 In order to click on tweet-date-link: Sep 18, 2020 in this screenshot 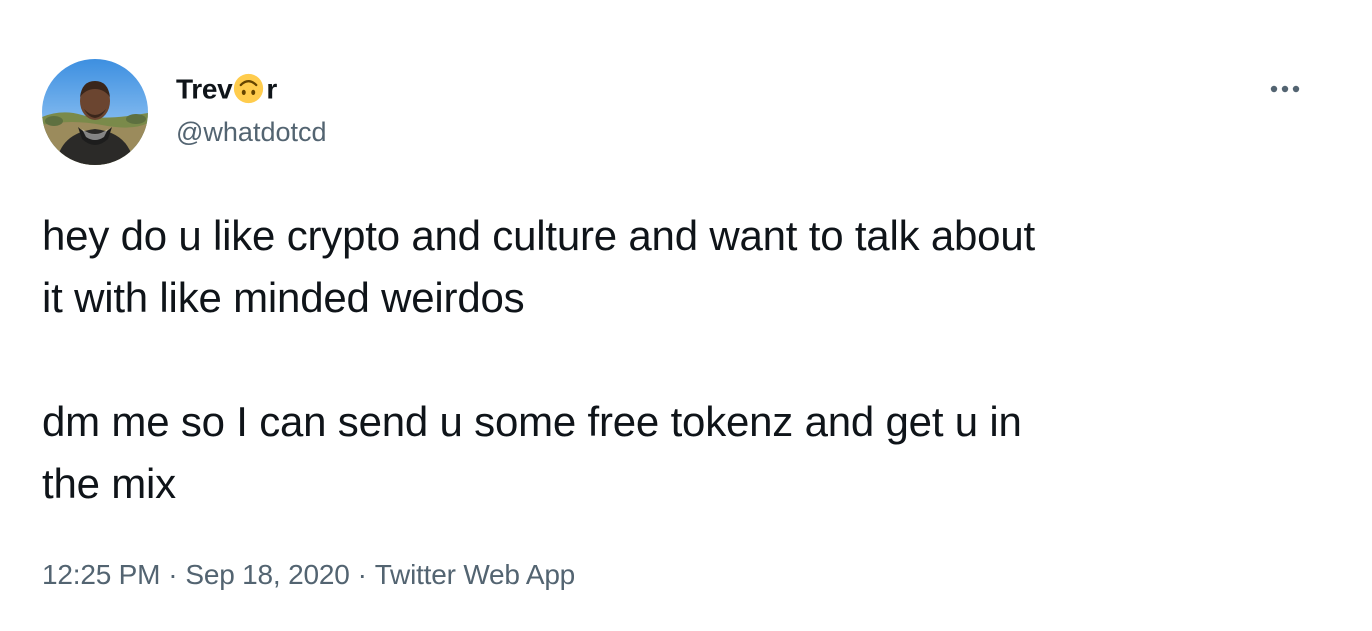, I will do `click(267, 574)`.